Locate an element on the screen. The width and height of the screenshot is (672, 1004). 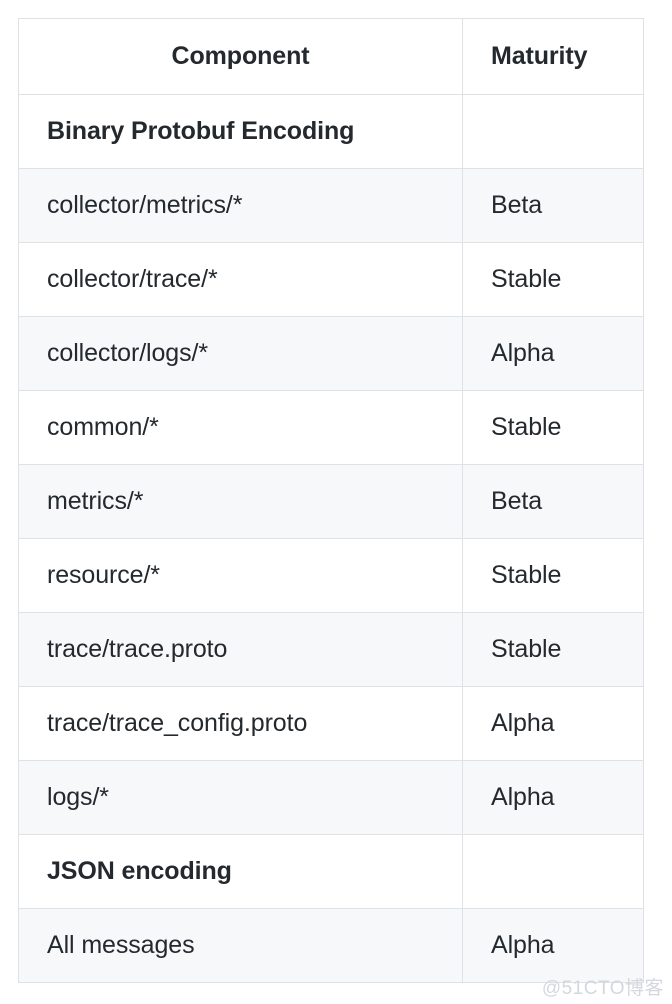
site-watermark: @51CTO博客 is located at coordinates (602, 988).